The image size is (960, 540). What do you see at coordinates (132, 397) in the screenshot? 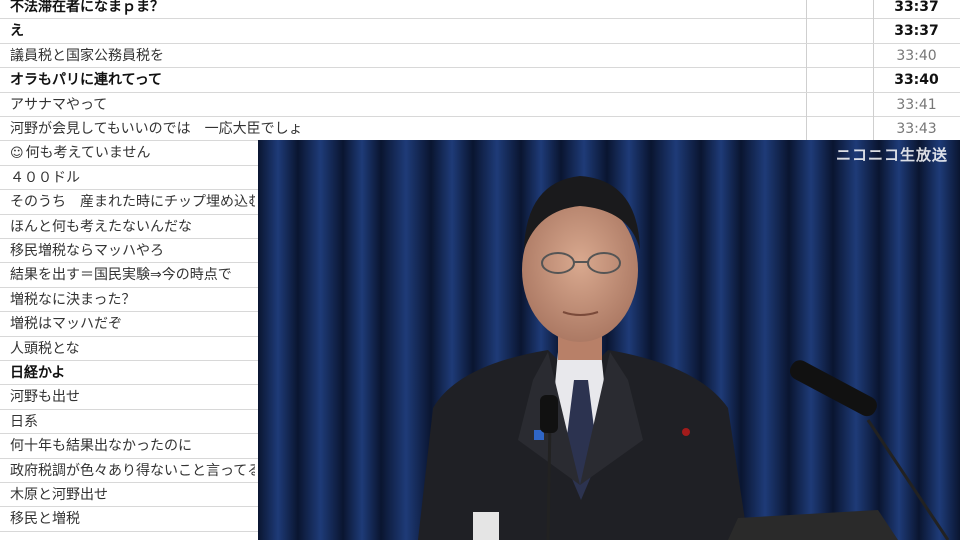
I see `comment-text: 河野も出せ` at bounding box center [132, 397].